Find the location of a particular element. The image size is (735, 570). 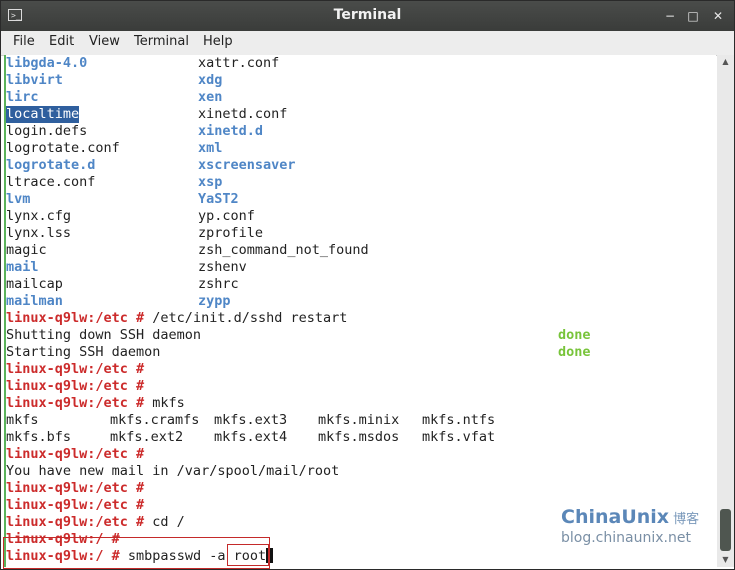

watermark: ChinaUnix 博客 blog.chinaunix.net is located at coordinates (631, 527).